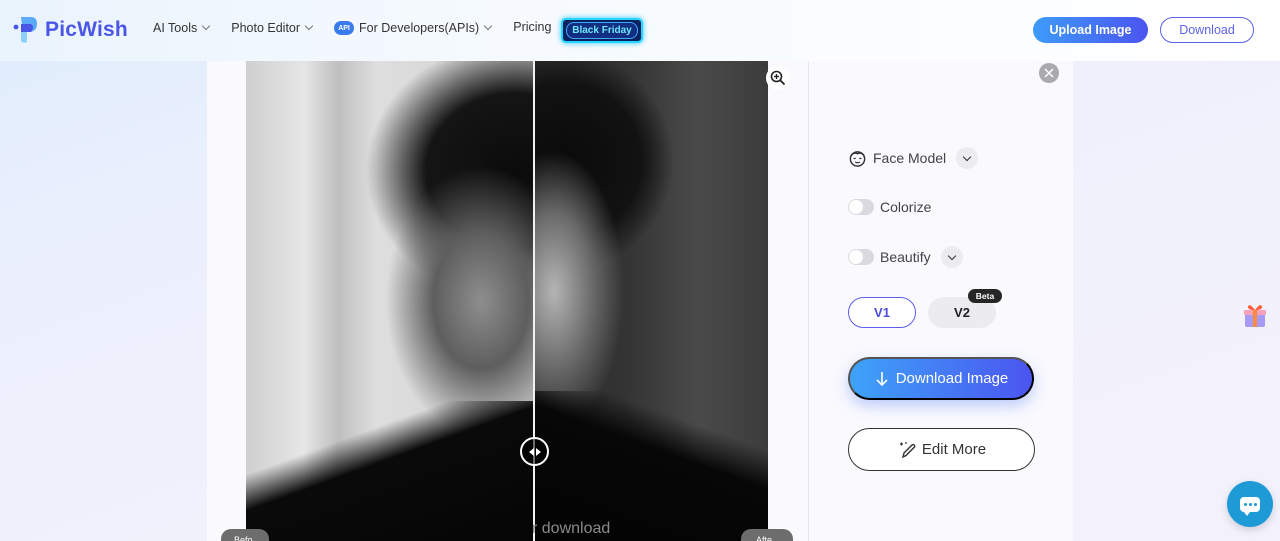  What do you see at coordinates (907, 449) in the screenshot?
I see `magic-pen-icon` at bounding box center [907, 449].